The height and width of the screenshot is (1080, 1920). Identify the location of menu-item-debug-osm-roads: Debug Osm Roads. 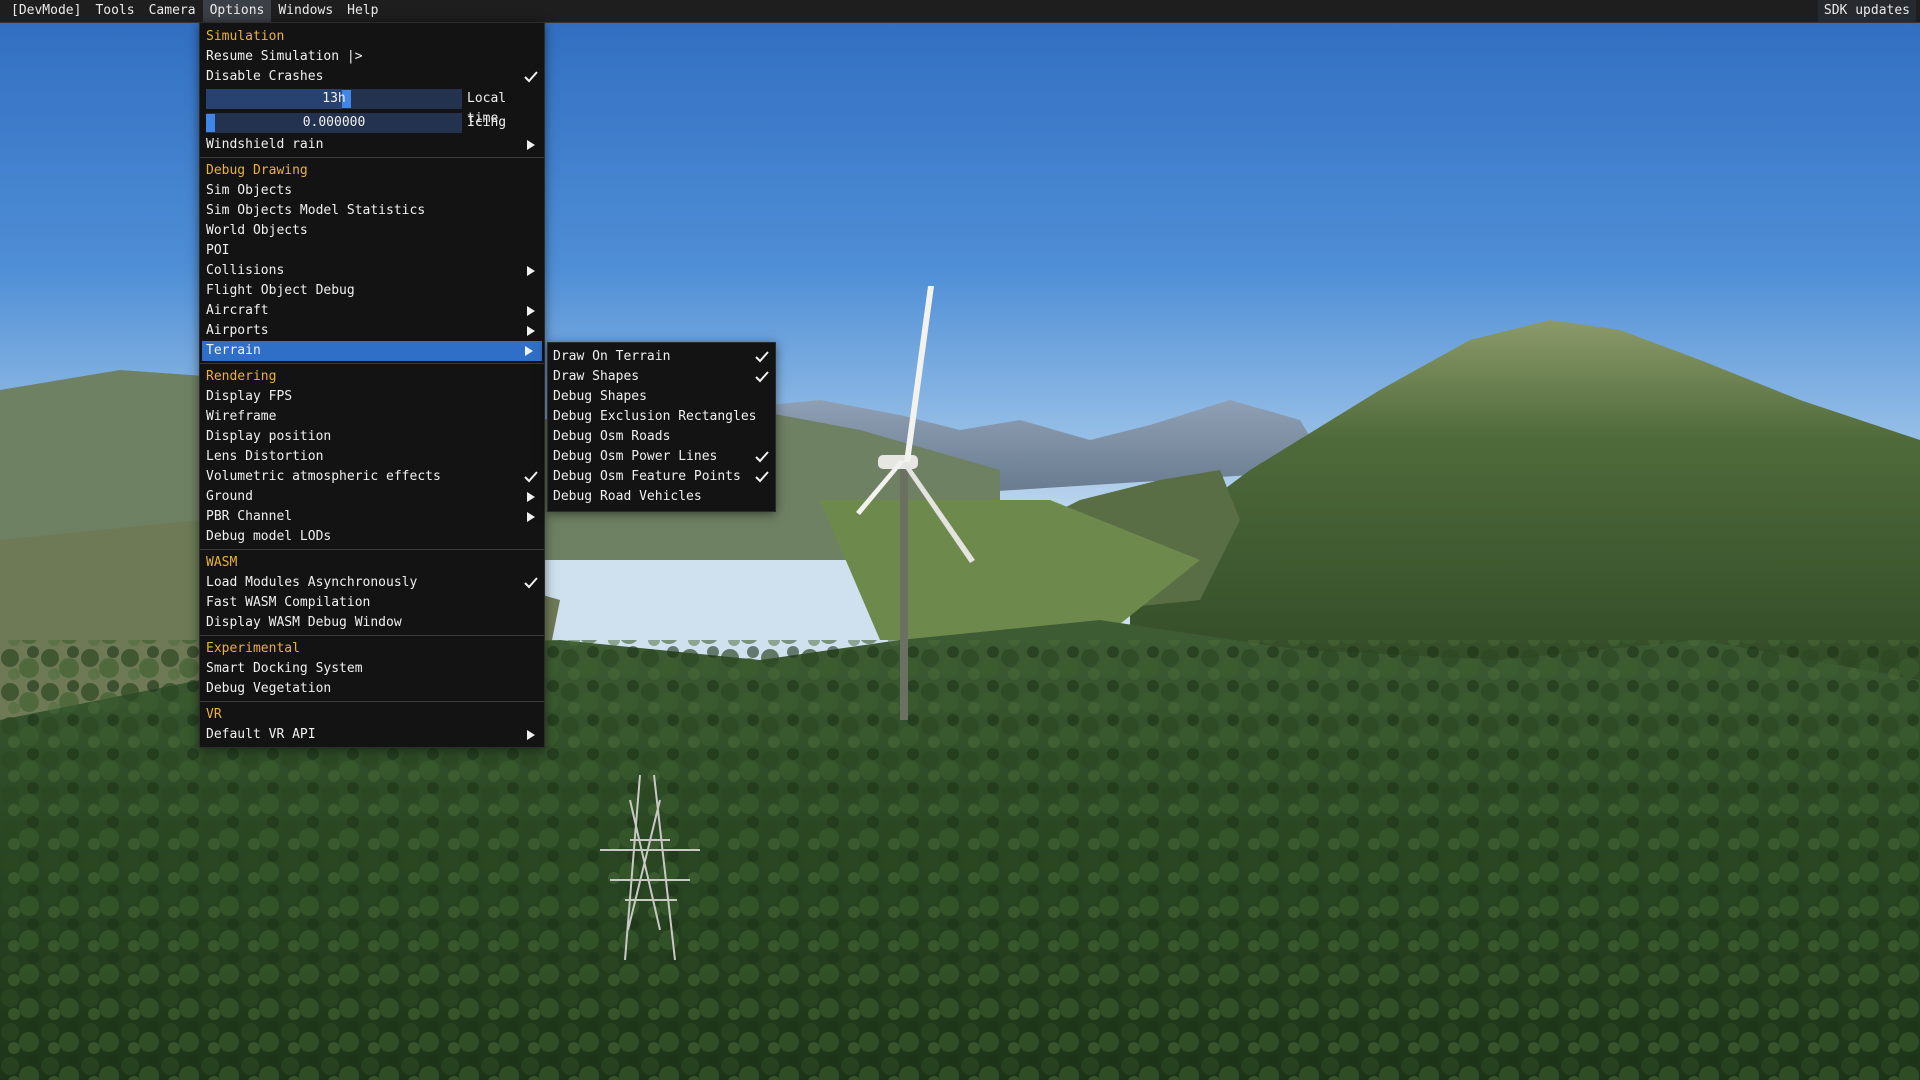
(661, 437).